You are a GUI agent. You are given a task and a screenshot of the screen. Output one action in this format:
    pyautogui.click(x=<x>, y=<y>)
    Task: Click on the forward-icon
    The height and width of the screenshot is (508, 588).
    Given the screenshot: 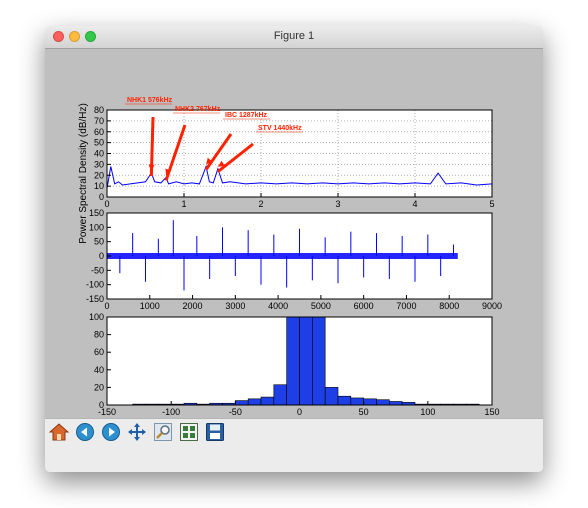 What is the action you would take?
    pyautogui.click(x=111, y=432)
    